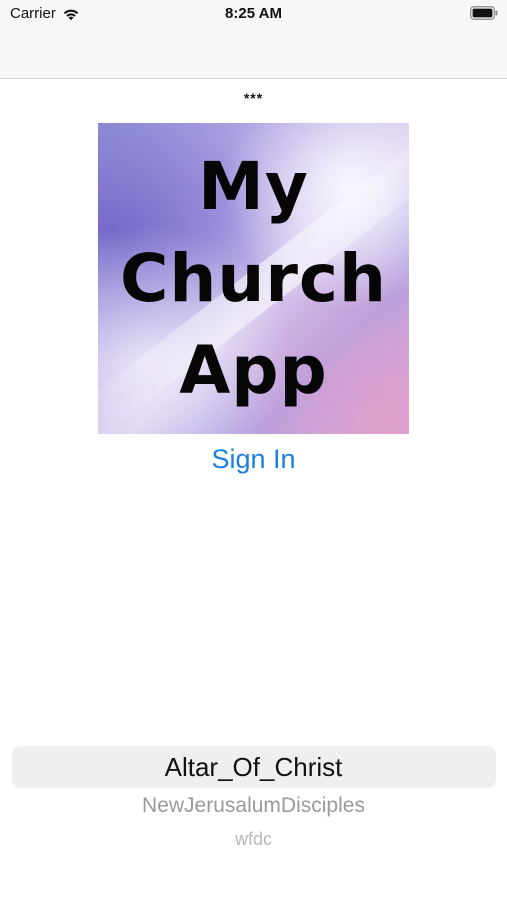 The height and width of the screenshot is (900, 507). Describe the element at coordinates (253, 98) in the screenshot. I see `header-stars: ***` at that location.